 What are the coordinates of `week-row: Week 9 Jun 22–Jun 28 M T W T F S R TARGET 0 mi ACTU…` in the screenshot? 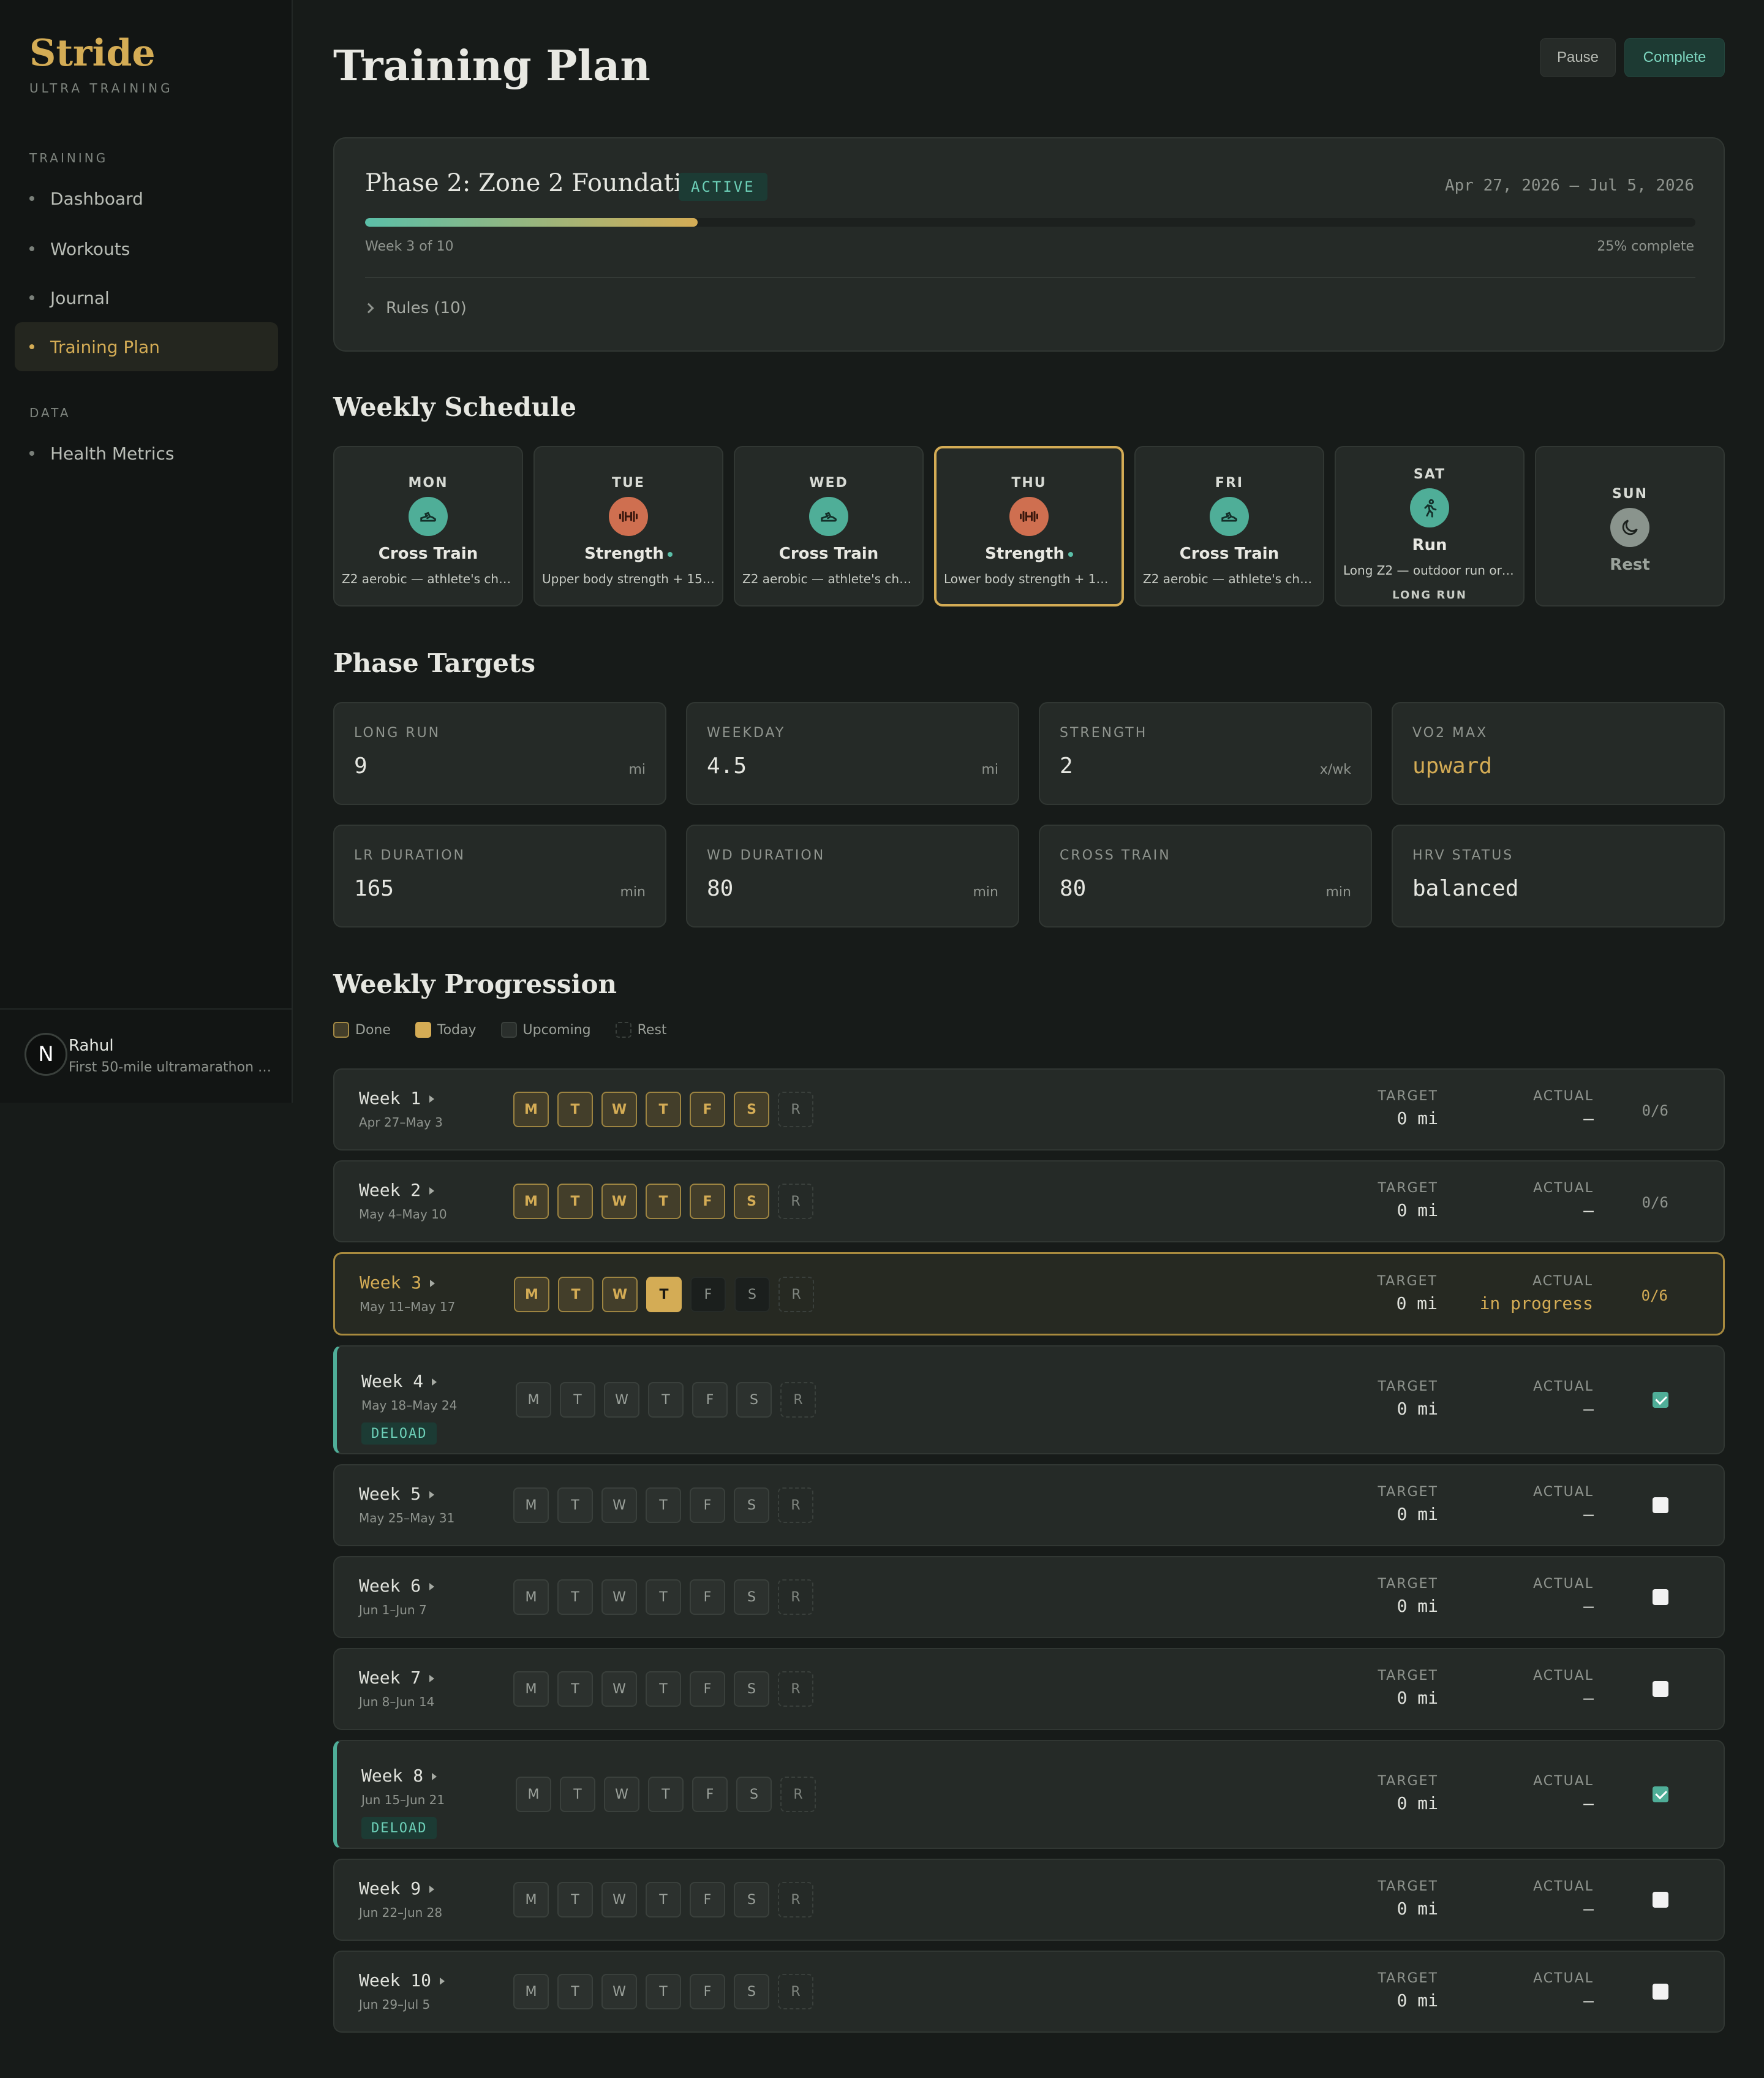 It's located at (1029, 1900).